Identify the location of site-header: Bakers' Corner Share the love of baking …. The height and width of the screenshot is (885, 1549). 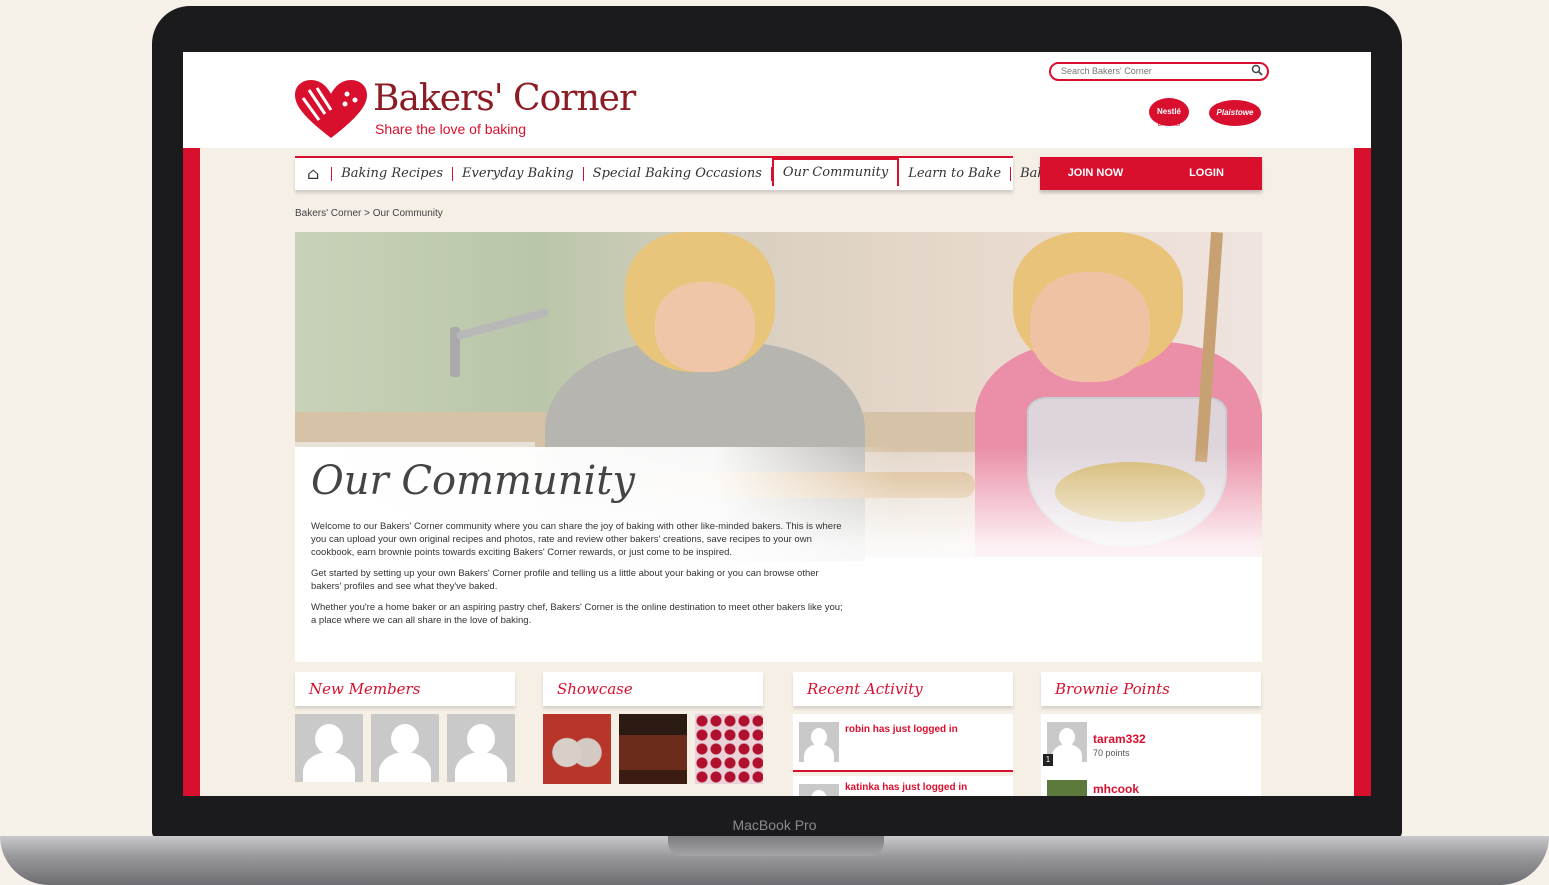
(777, 100).